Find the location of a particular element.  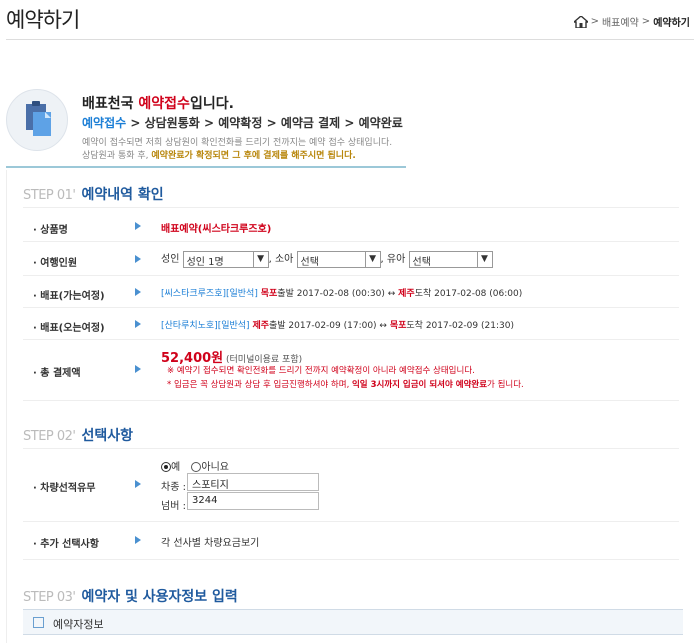

people-selectors: 성인 성인 1명 ▼, 소아 선택 ▼, 유아 선택 ▼ is located at coordinates (327, 259).